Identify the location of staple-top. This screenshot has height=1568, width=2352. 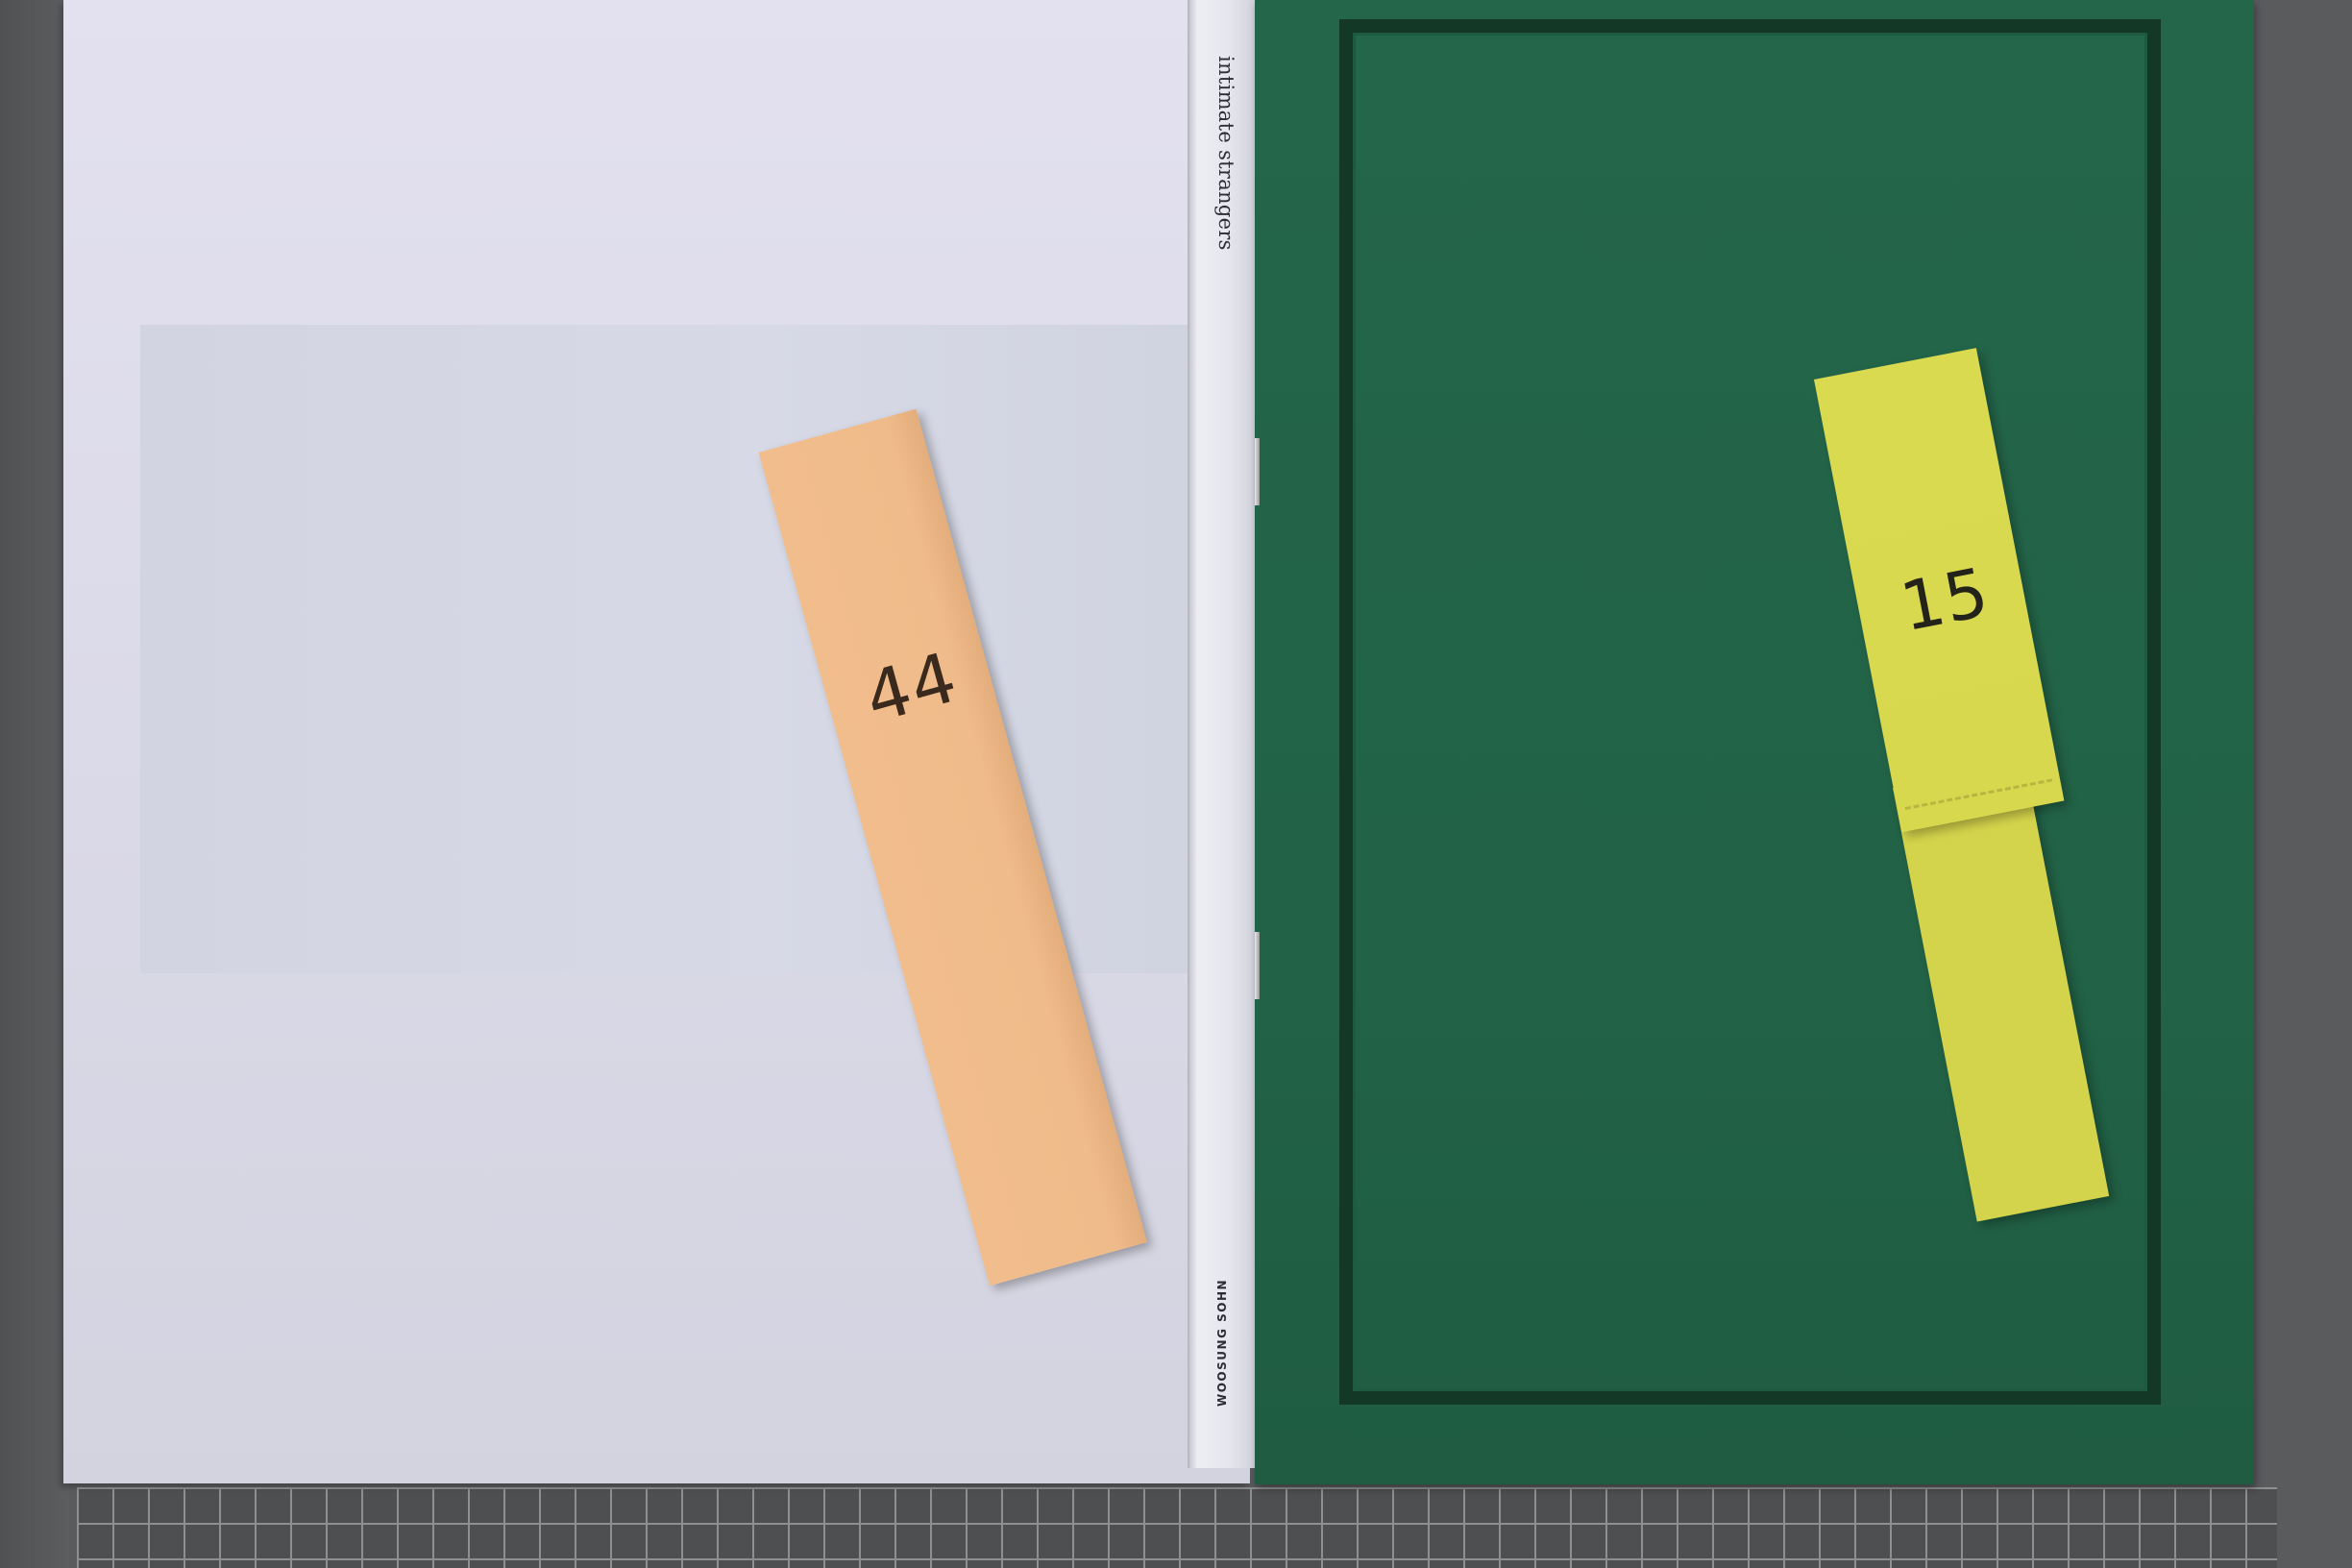
(1258, 471).